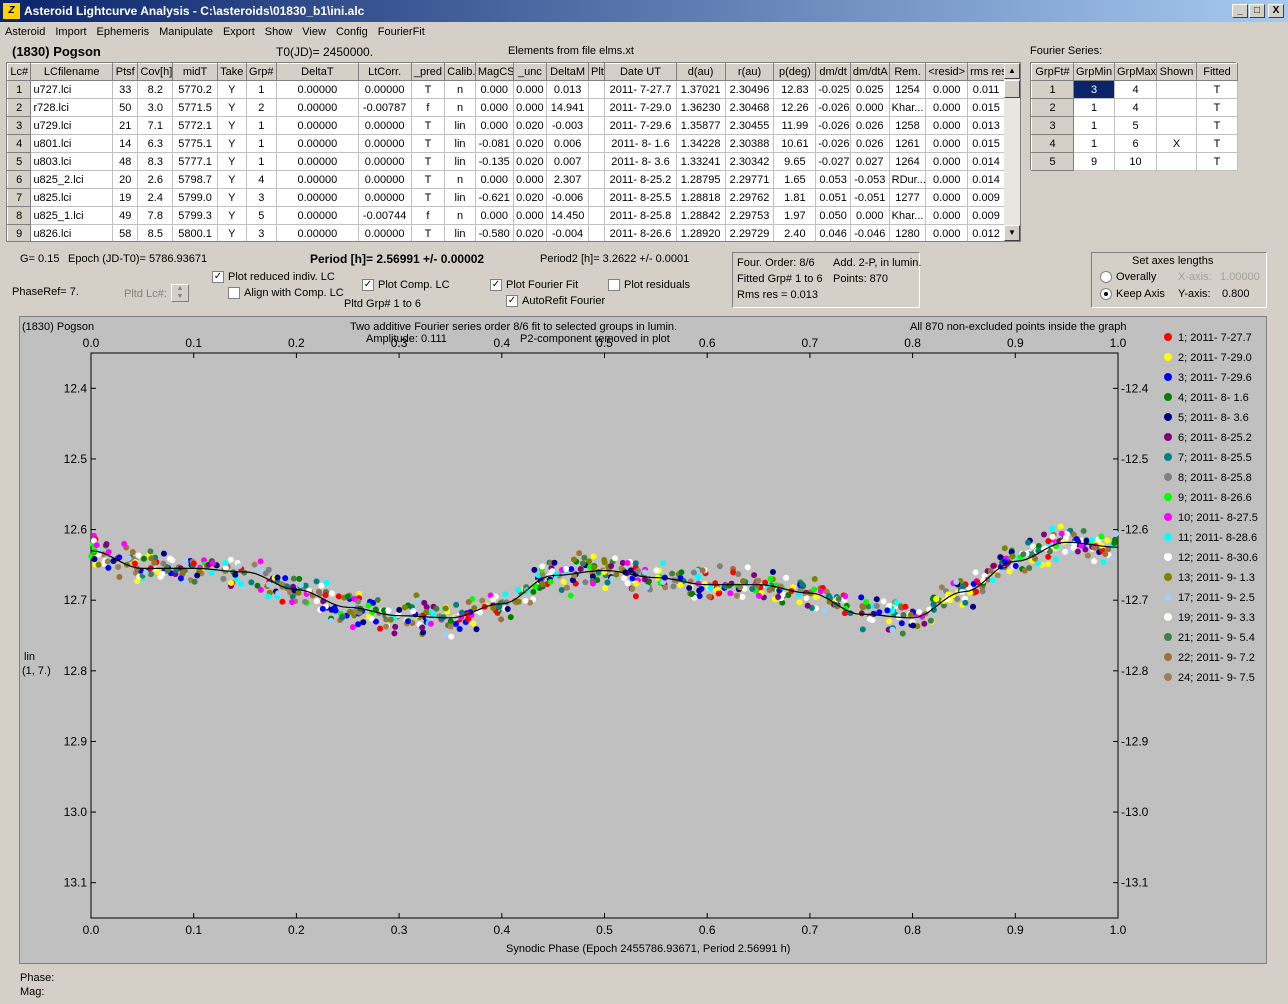 This screenshot has width=1288, height=1004. What do you see at coordinates (195, 161) in the screenshot?
I see `table-cell: 5777.1` at bounding box center [195, 161].